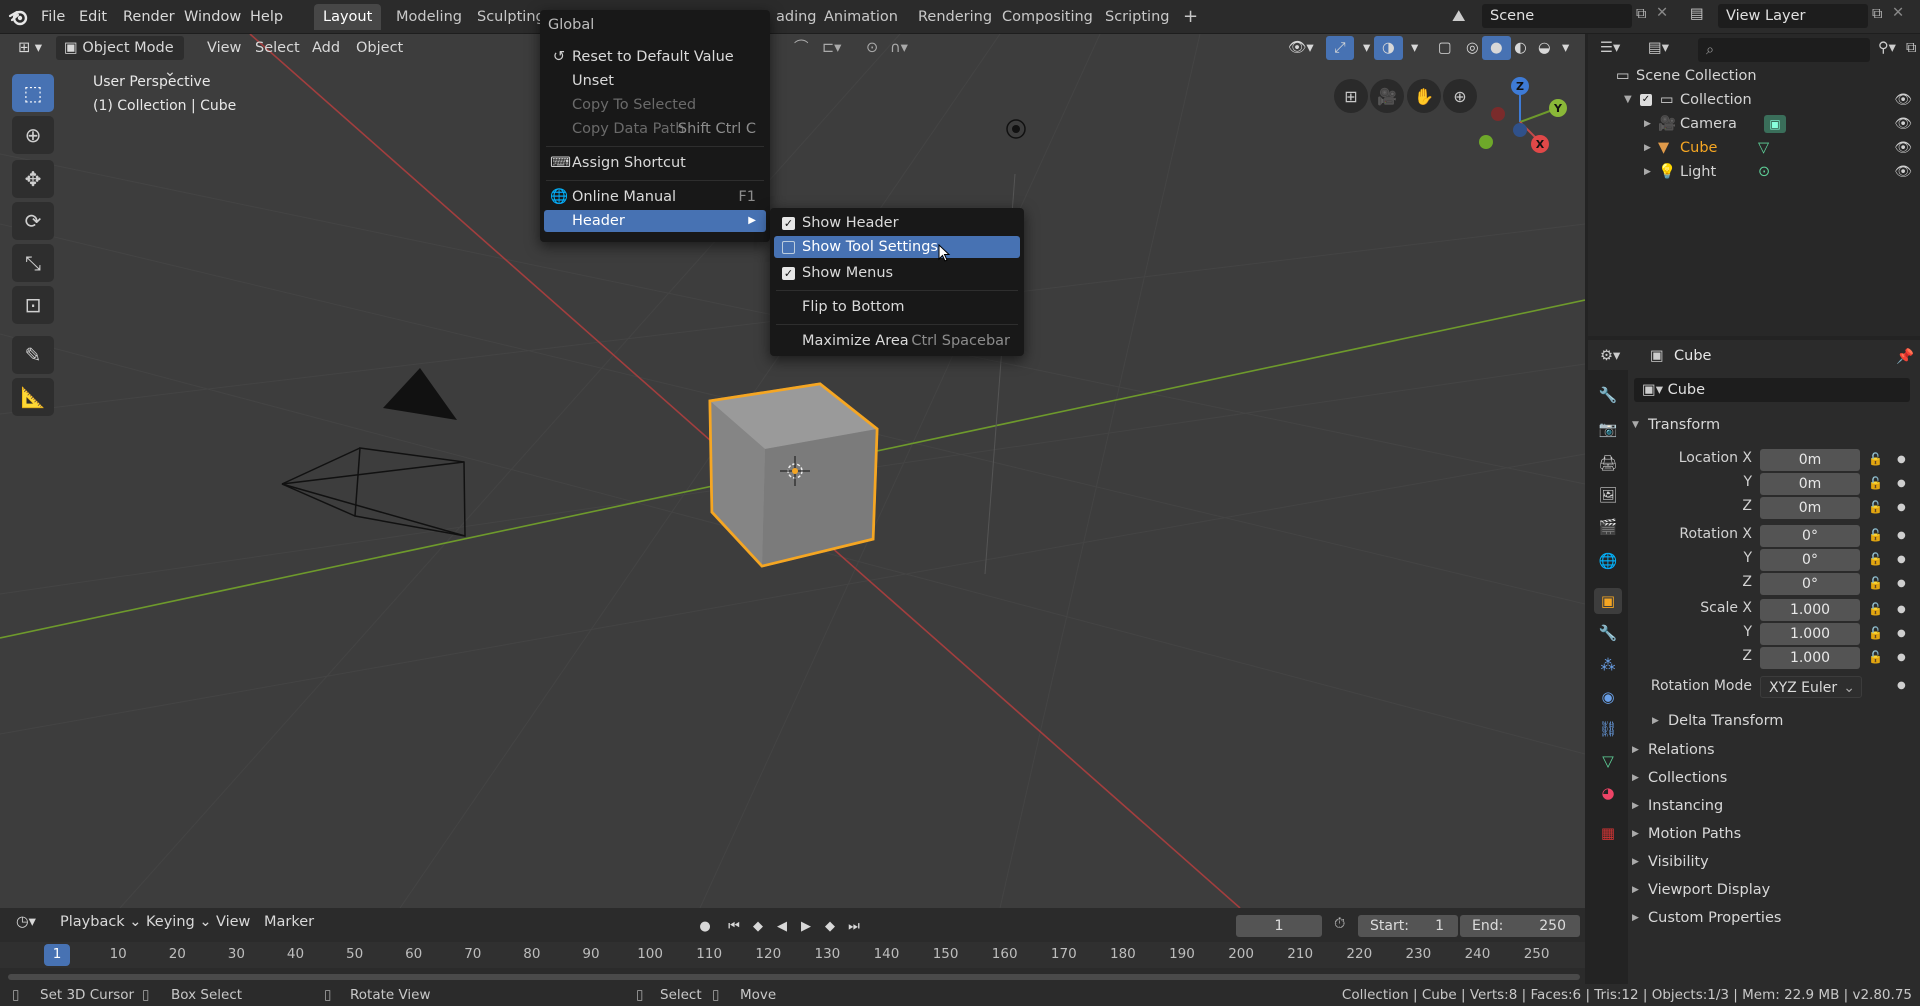 Image resolution: width=1920 pixels, height=1006 pixels. What do you see at coordinates (30, 48) in the screenshot?
I see `editor-type-icon: ⊞ ▾` at bounding box center [30, 48].